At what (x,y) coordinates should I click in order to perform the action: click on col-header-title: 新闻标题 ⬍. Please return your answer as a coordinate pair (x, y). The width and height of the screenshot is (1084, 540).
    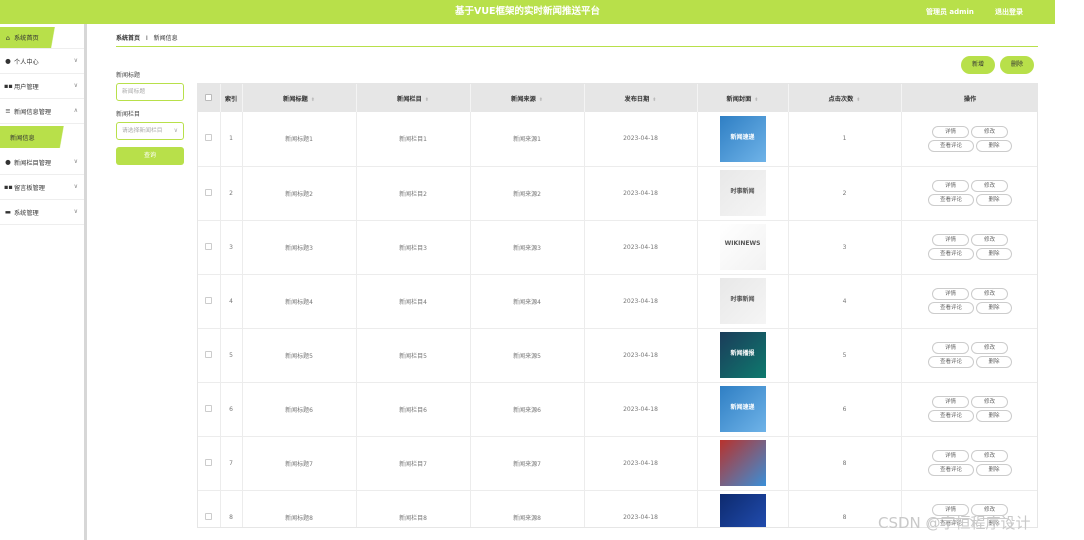
    Looking at the image, I should click on (299, 98).